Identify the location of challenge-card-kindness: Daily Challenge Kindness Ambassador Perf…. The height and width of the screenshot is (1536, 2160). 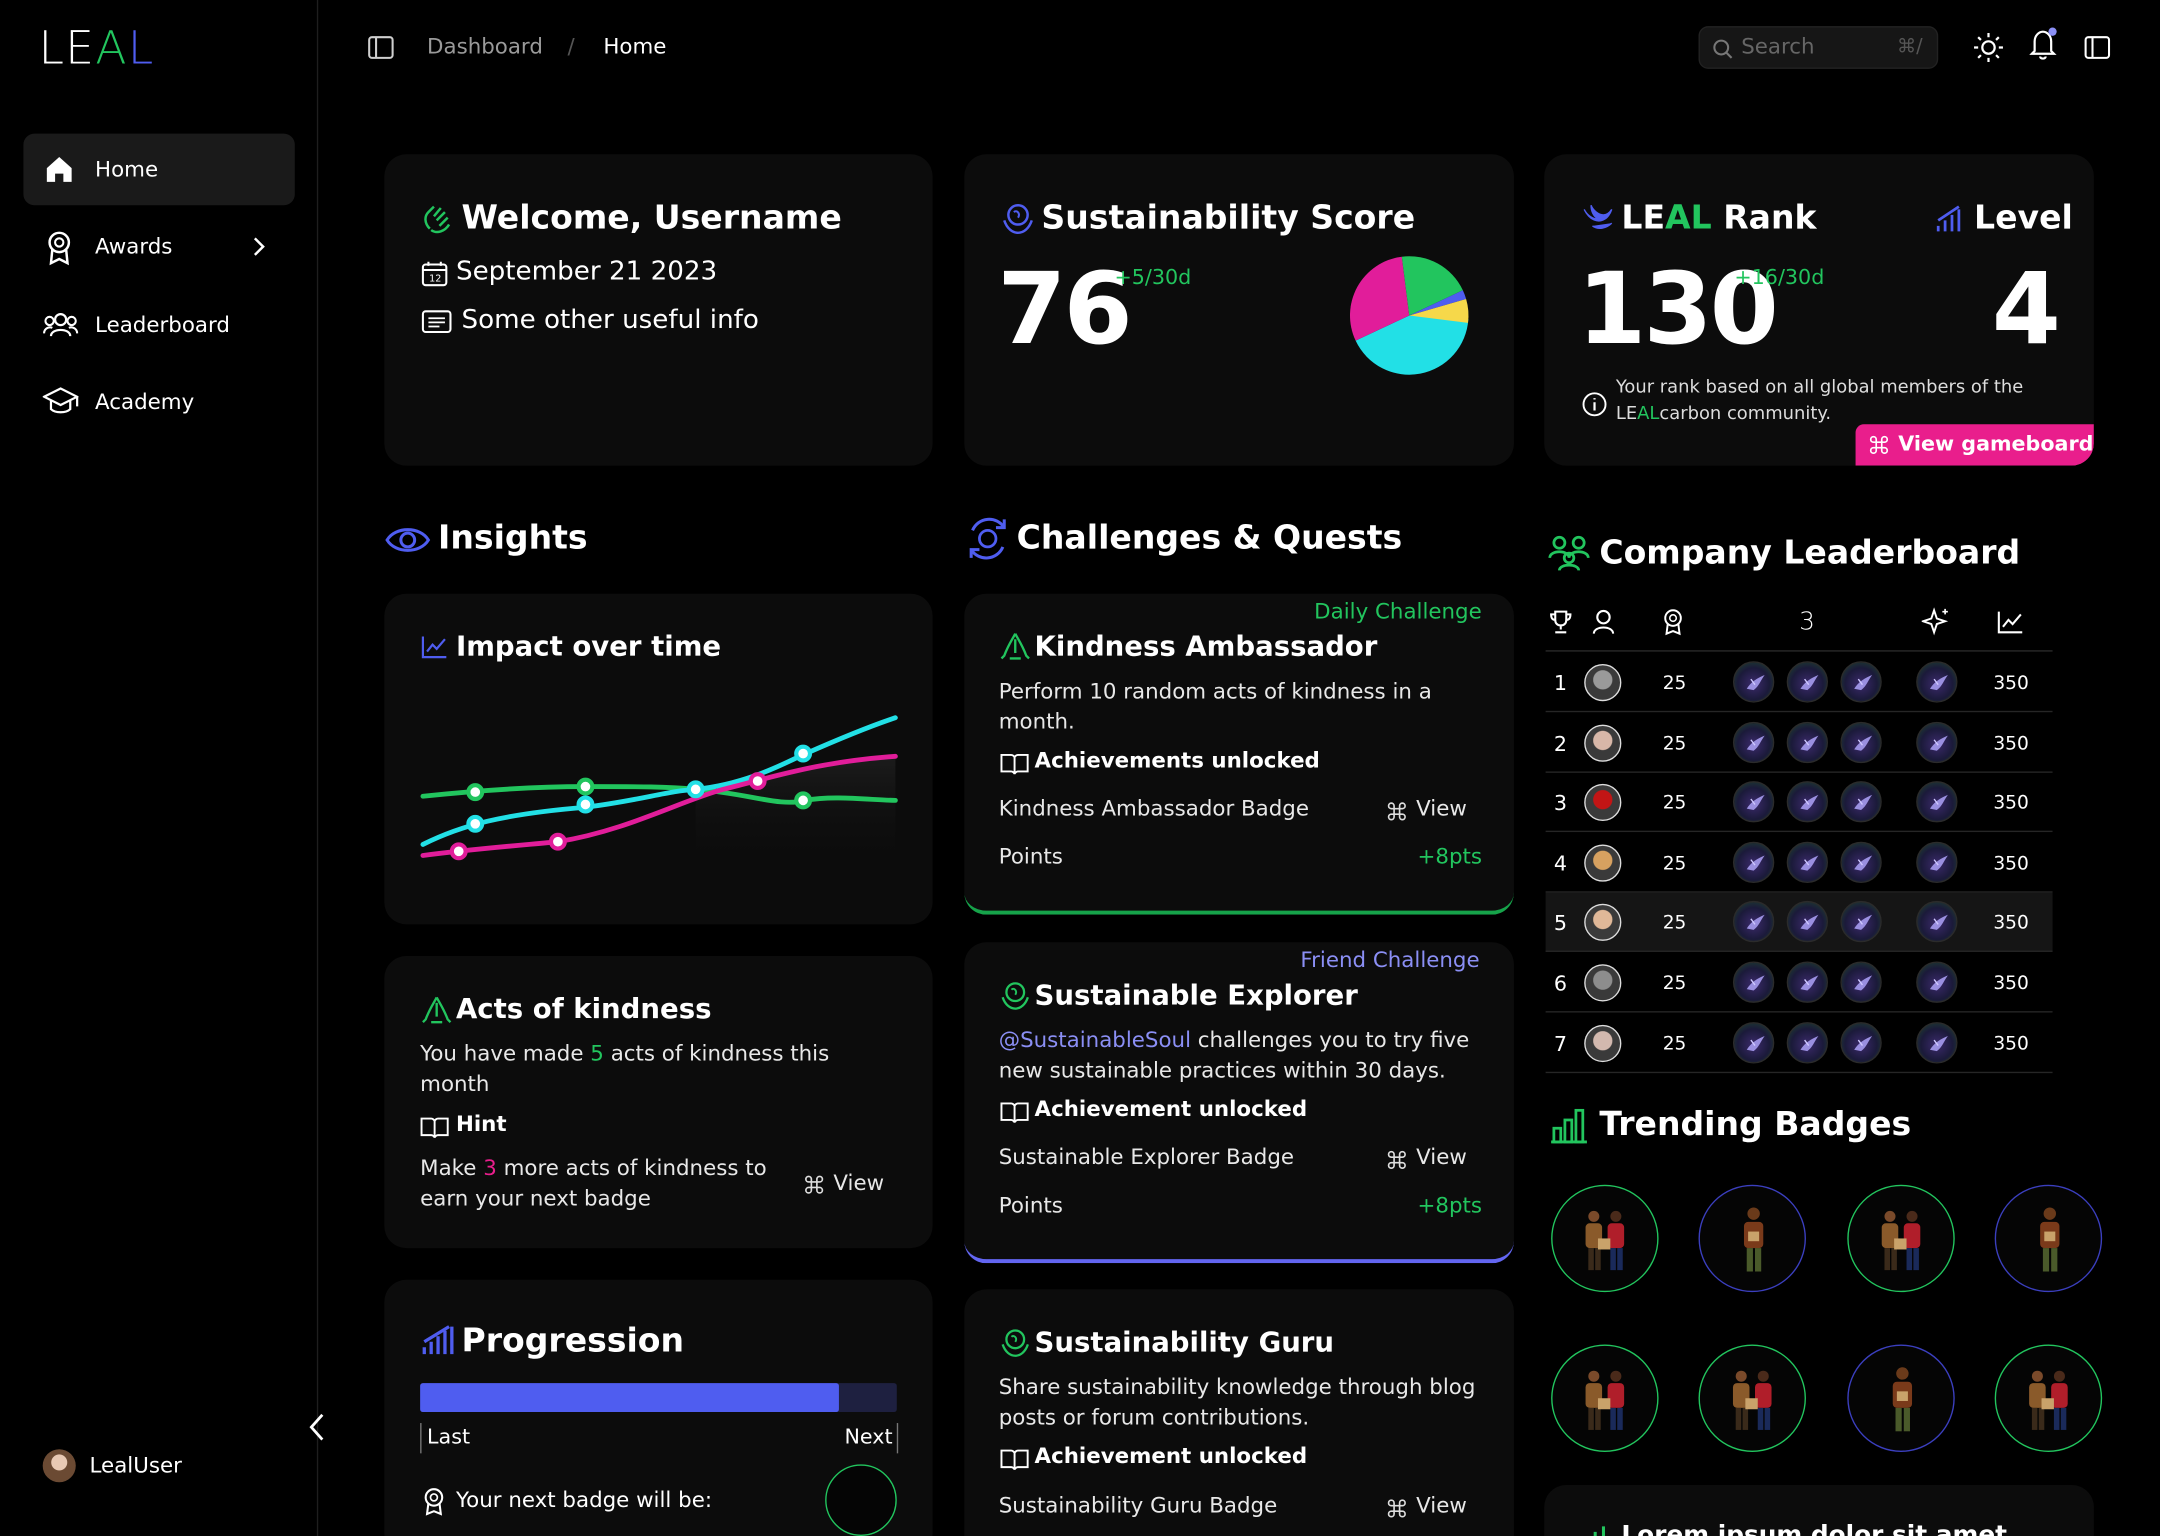
(1239, 754).